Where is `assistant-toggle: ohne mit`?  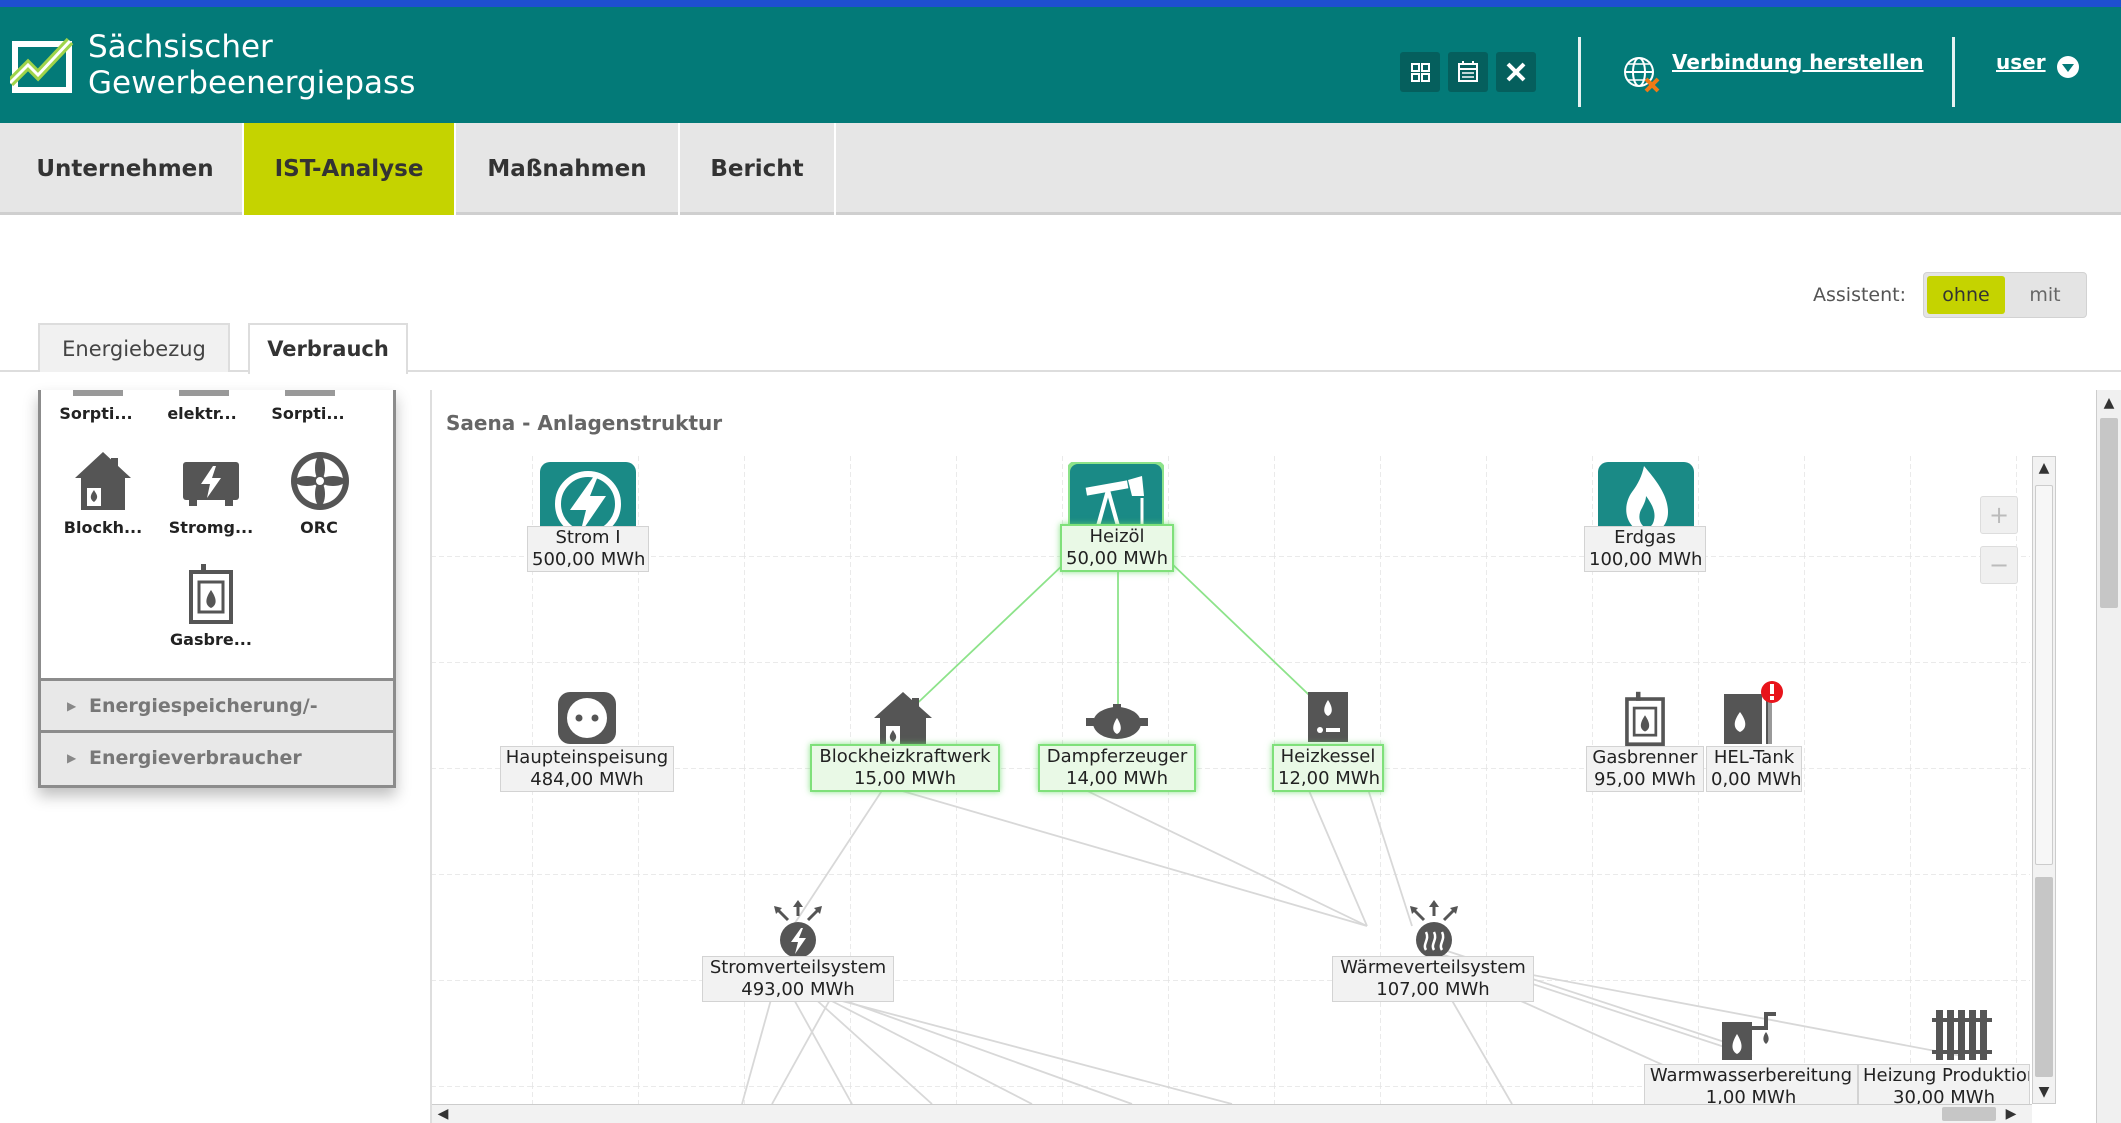
assistant-toggle: ohne mit is located at coordinates (2005, 295).